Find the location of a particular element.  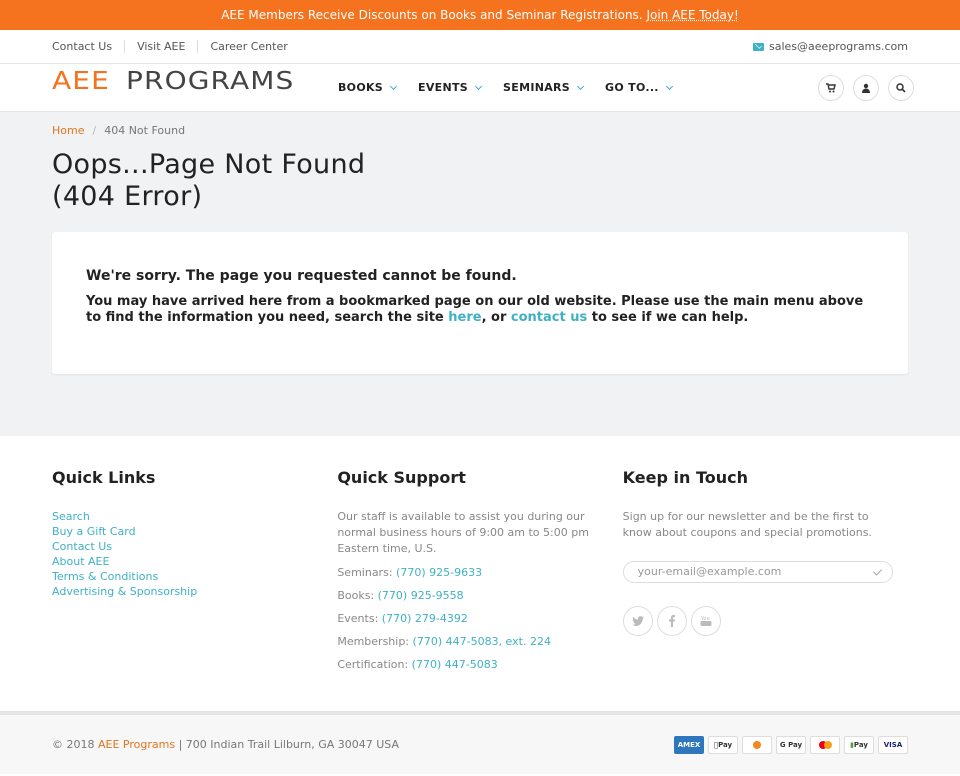

footer-link-gift-card: Buy a Gift Card is located at coordinates (194, 531).